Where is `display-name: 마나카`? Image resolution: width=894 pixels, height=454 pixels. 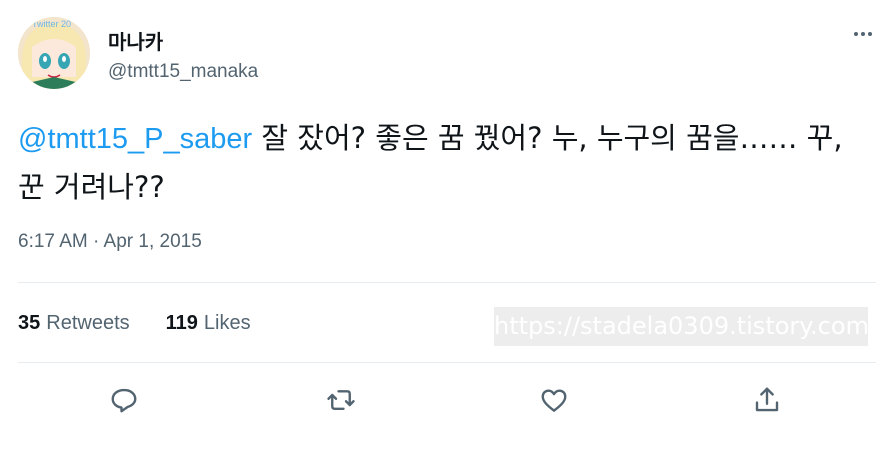
display-name: 마나카 is located at coordinates (135, 40).